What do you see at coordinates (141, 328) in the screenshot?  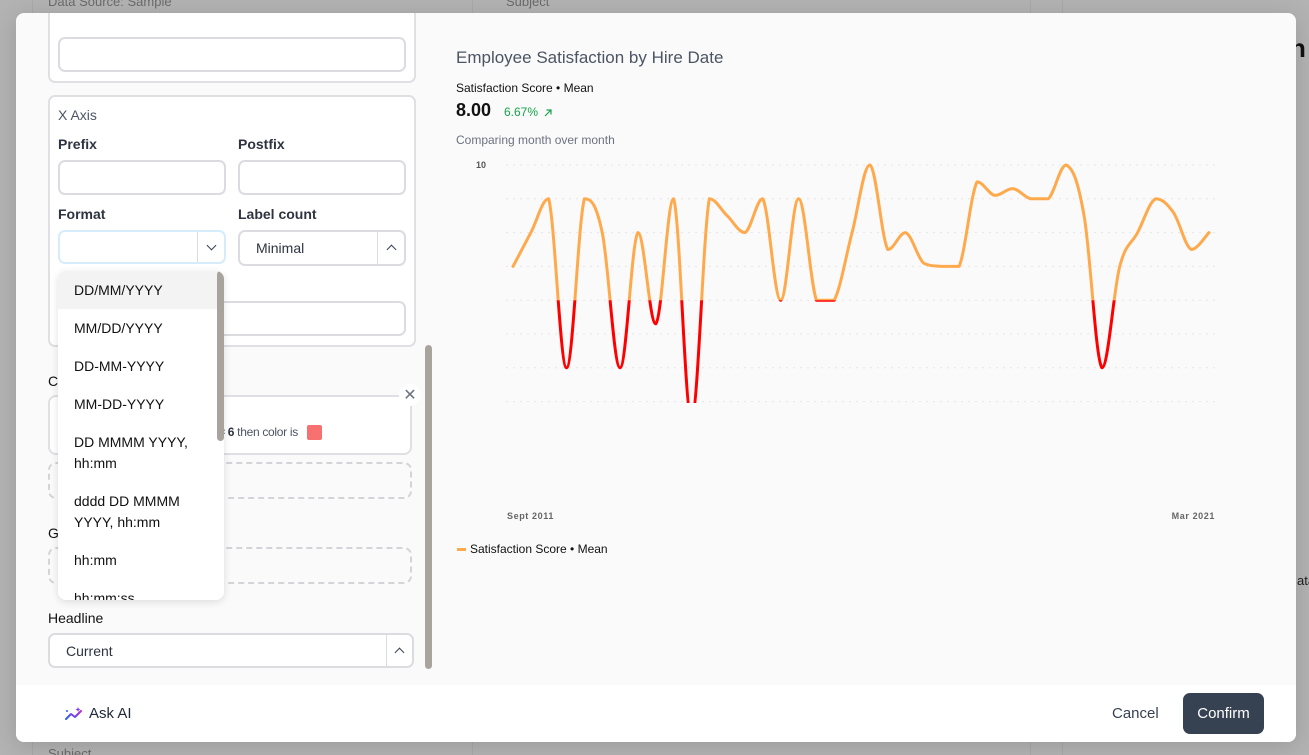 I see `format-option: MM/DD/YYYY` at bounding box center [141, 328].